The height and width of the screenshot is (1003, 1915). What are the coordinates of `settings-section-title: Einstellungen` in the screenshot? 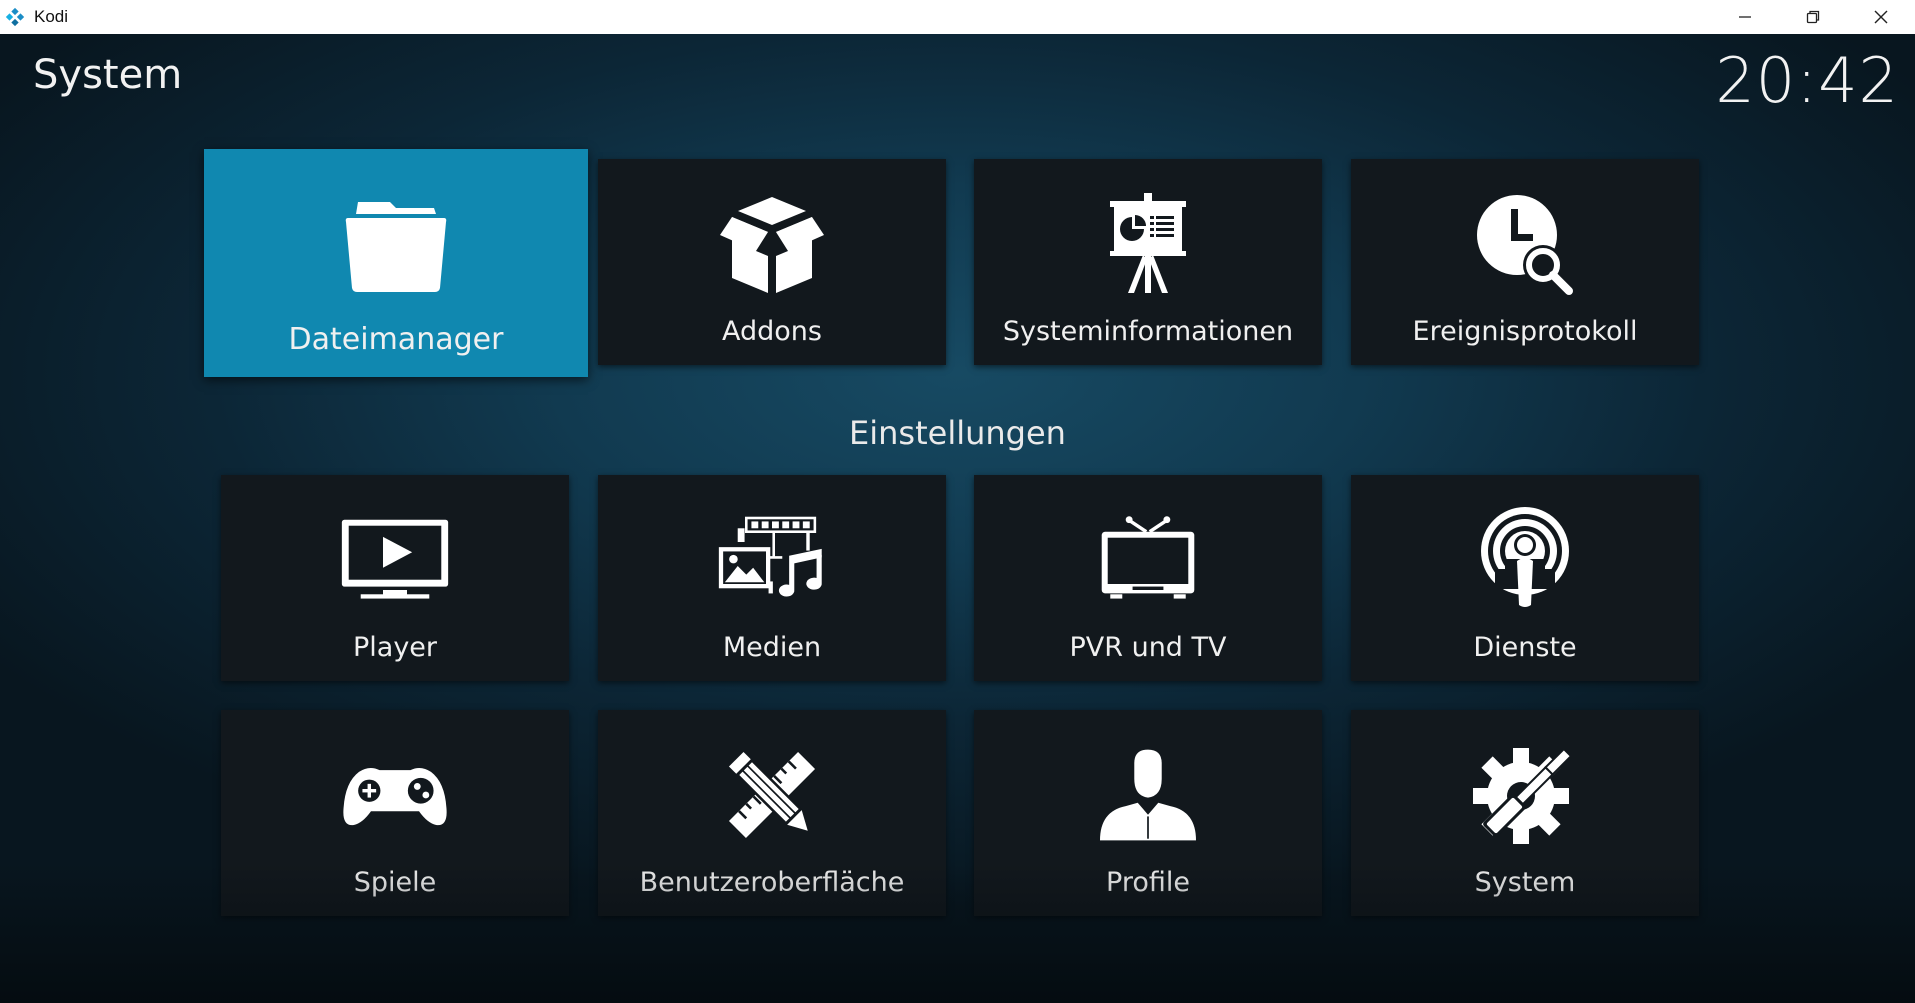 It's located at (957, 433).